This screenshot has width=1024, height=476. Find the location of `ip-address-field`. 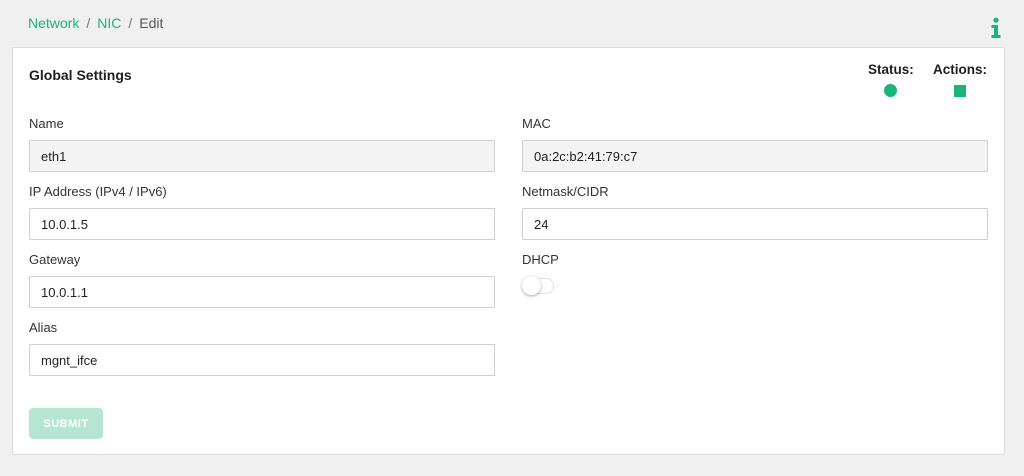

ip-address-field is located at coordinates (262, 224).